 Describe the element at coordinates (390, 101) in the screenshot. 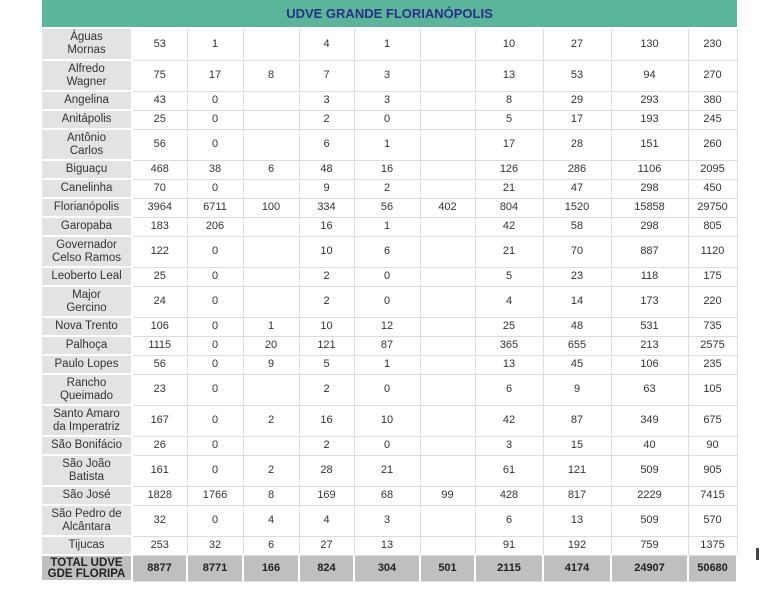

I see `table-row: Angelina 43 0 3 3 8 29 293 380` at that location.